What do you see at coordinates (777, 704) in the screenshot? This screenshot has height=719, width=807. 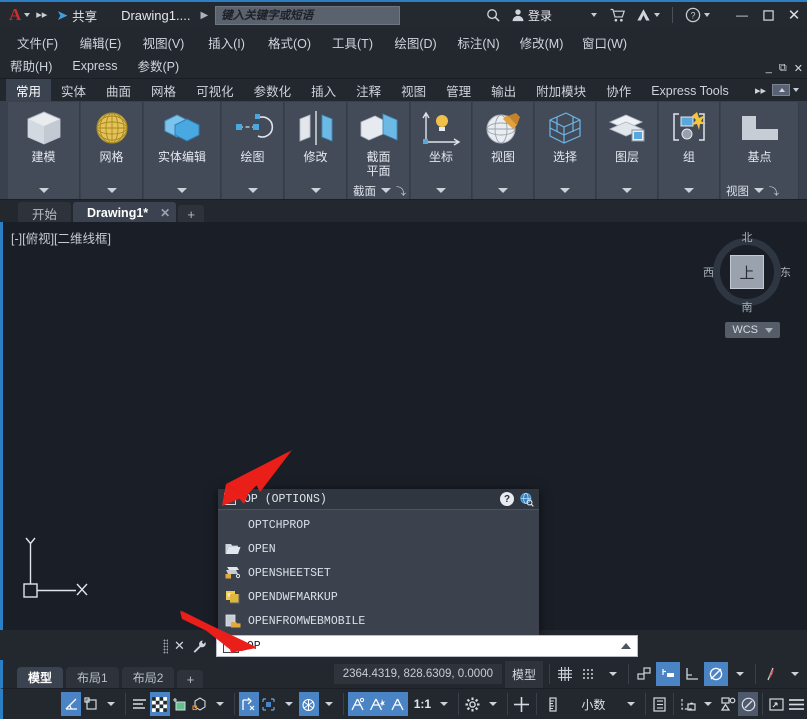 I see `clean-screen-button` at bounding box center [777, 704].